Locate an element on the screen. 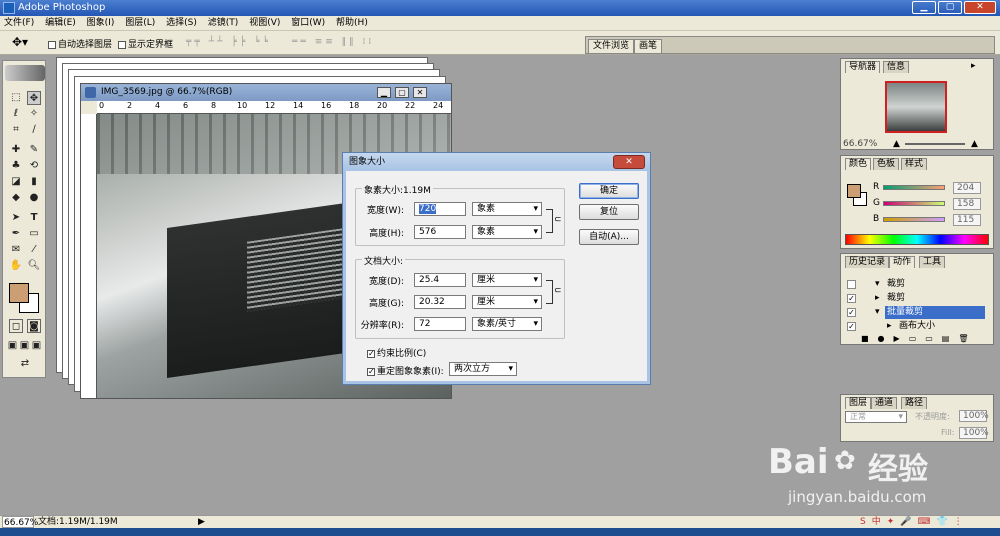 This screenshot has width=1000, height=536. show-bounds-option: 显示定界框 is located at coordinates (145, 43).